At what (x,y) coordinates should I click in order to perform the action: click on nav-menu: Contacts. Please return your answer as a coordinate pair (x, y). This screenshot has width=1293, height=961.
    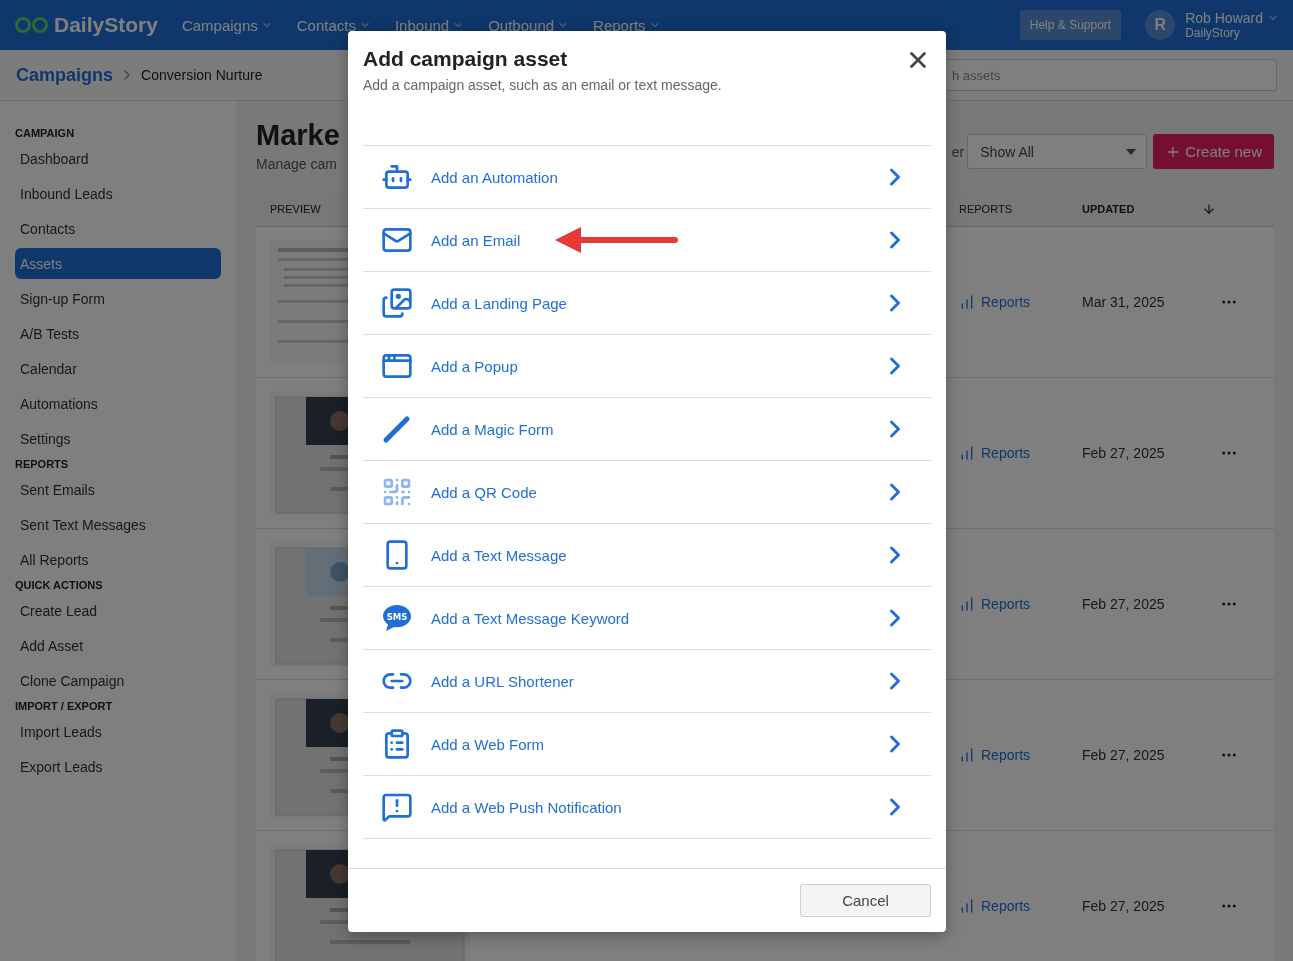
    Looking at the image, I should click on (333, 25).